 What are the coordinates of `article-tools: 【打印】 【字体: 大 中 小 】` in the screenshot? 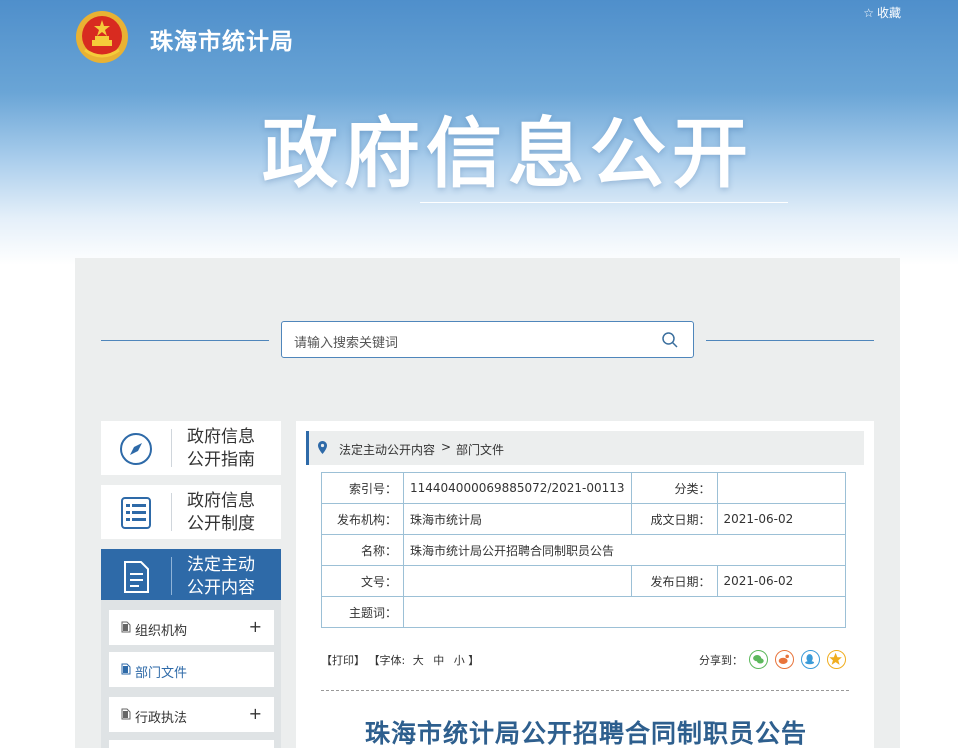 It's located at (400, 660).